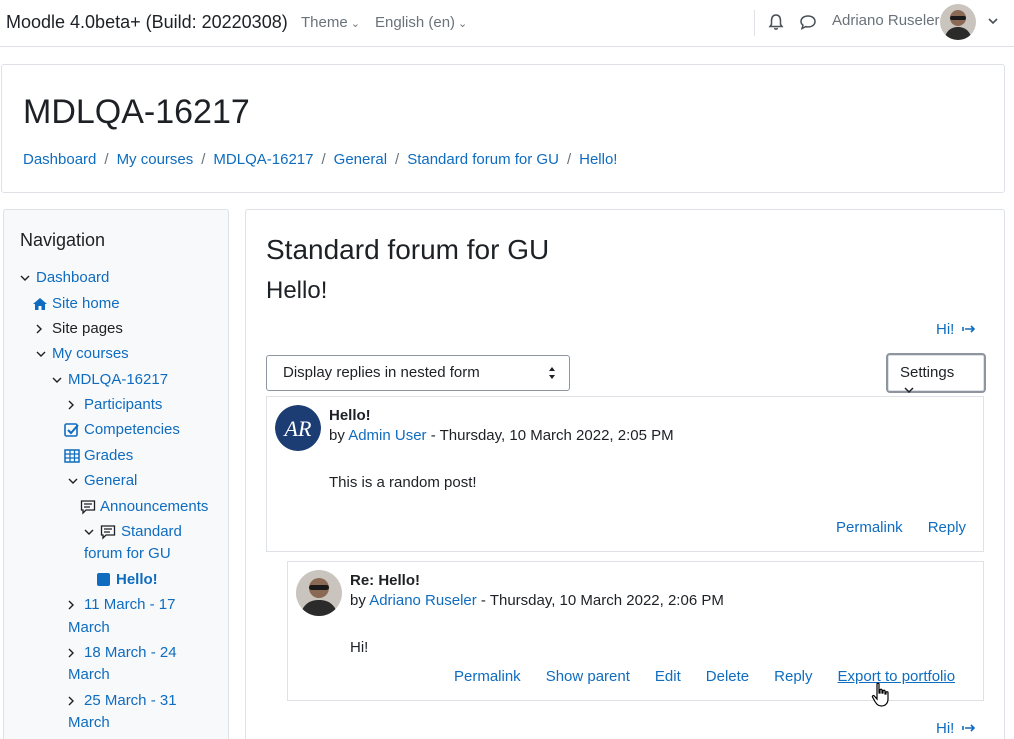  I want to click on table-icon, so click(72, 456).